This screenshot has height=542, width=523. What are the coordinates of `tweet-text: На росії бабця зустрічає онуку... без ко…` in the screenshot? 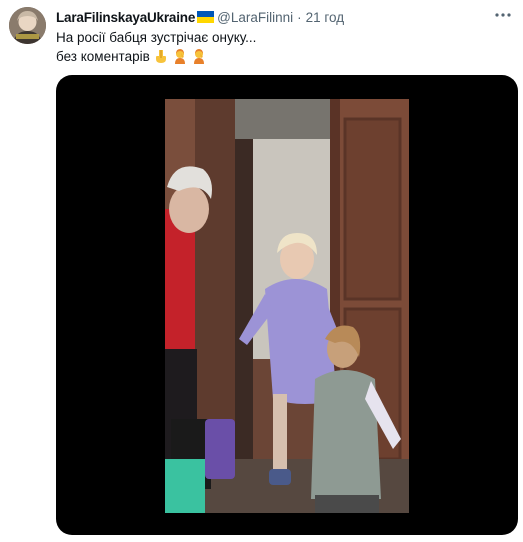 It's located at (156, 47).